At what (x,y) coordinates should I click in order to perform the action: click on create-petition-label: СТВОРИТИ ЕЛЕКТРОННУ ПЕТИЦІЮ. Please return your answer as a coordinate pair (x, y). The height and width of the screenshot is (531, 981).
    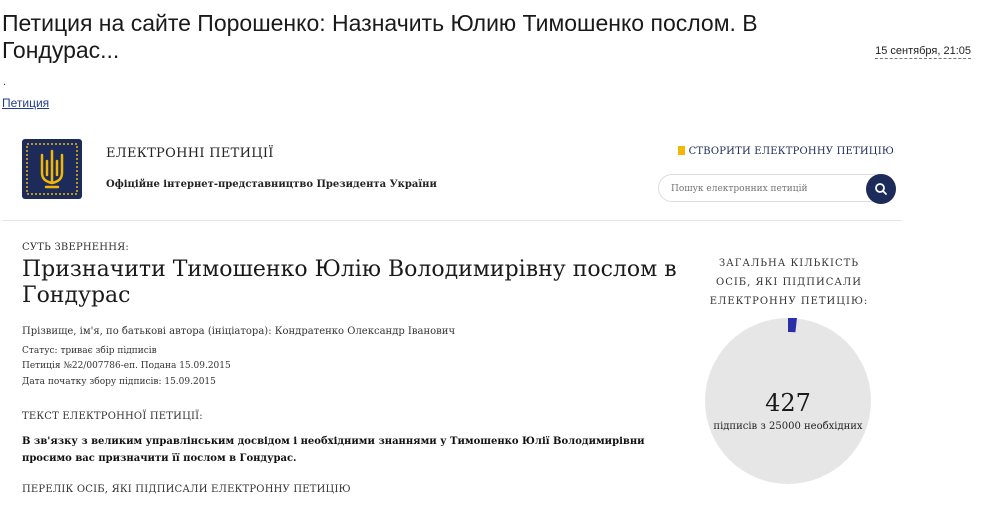
    Looking at the image, I should click on (791, 151).